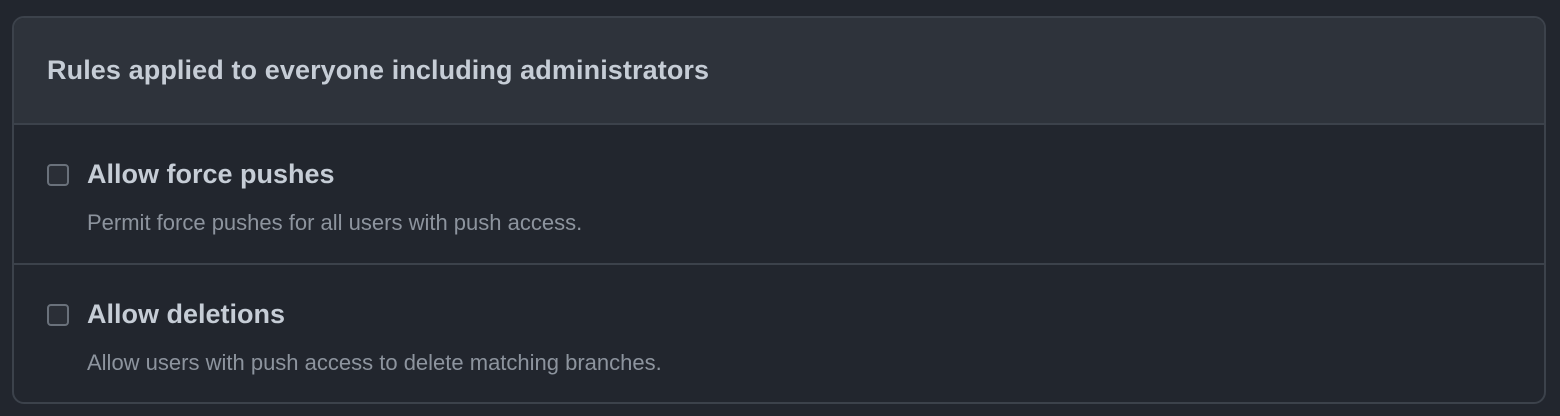 The height and width of the screenshot is (416, 1560). I want to click on allow-force-pushes-label: Allow force pushes, so click(211, 174).